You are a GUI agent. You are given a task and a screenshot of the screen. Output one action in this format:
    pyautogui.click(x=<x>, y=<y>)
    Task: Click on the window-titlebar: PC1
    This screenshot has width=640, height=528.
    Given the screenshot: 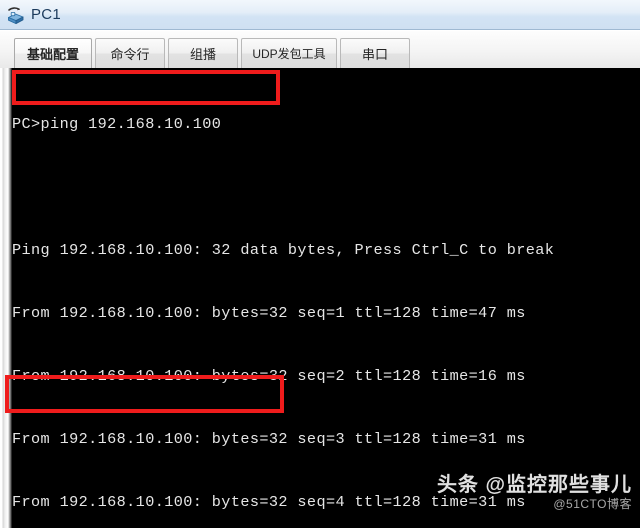 What is the action you would take?
    pyautogui.click(x=320, y=15)
    